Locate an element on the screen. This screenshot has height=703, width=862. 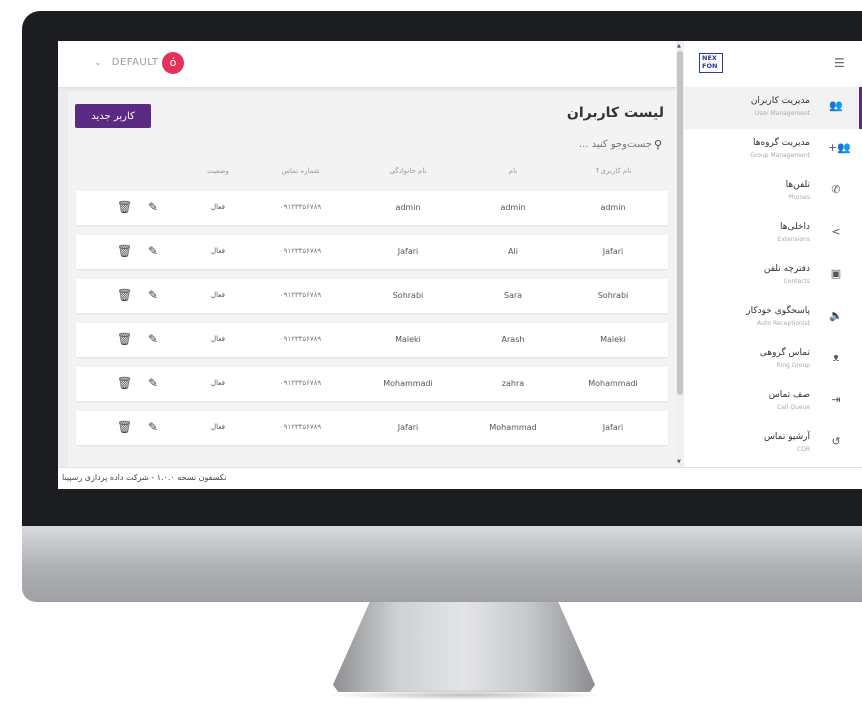
cell-first-name: Ali is located at coordinates (513, 251).